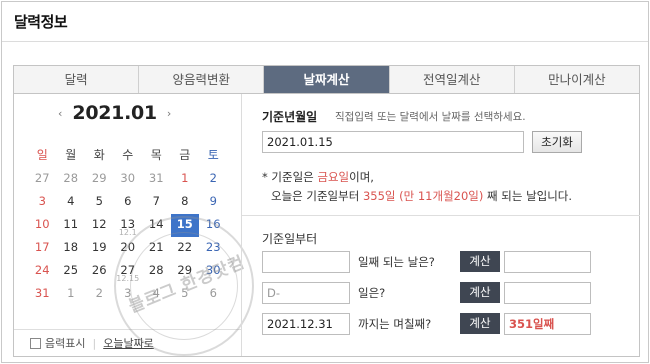  What do you see at coordinates (213, 225) in the screenshot?
I see `day-cell: 16` at bounding box center [213, 225].